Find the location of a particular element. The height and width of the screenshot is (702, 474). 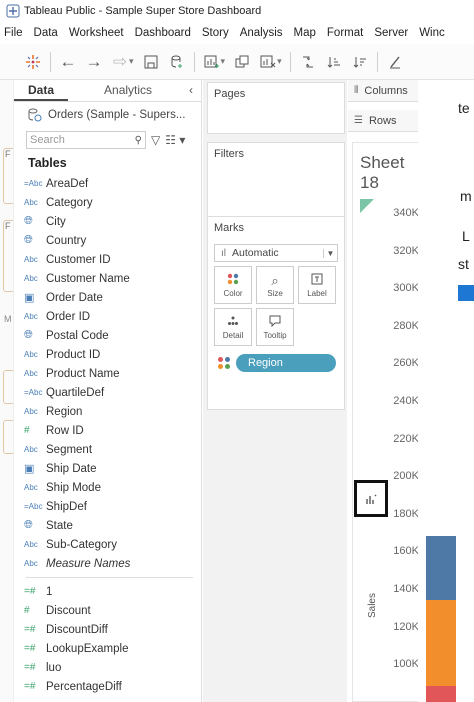

hash-calc-type-icon: =# is located at coordinates (30, 667).